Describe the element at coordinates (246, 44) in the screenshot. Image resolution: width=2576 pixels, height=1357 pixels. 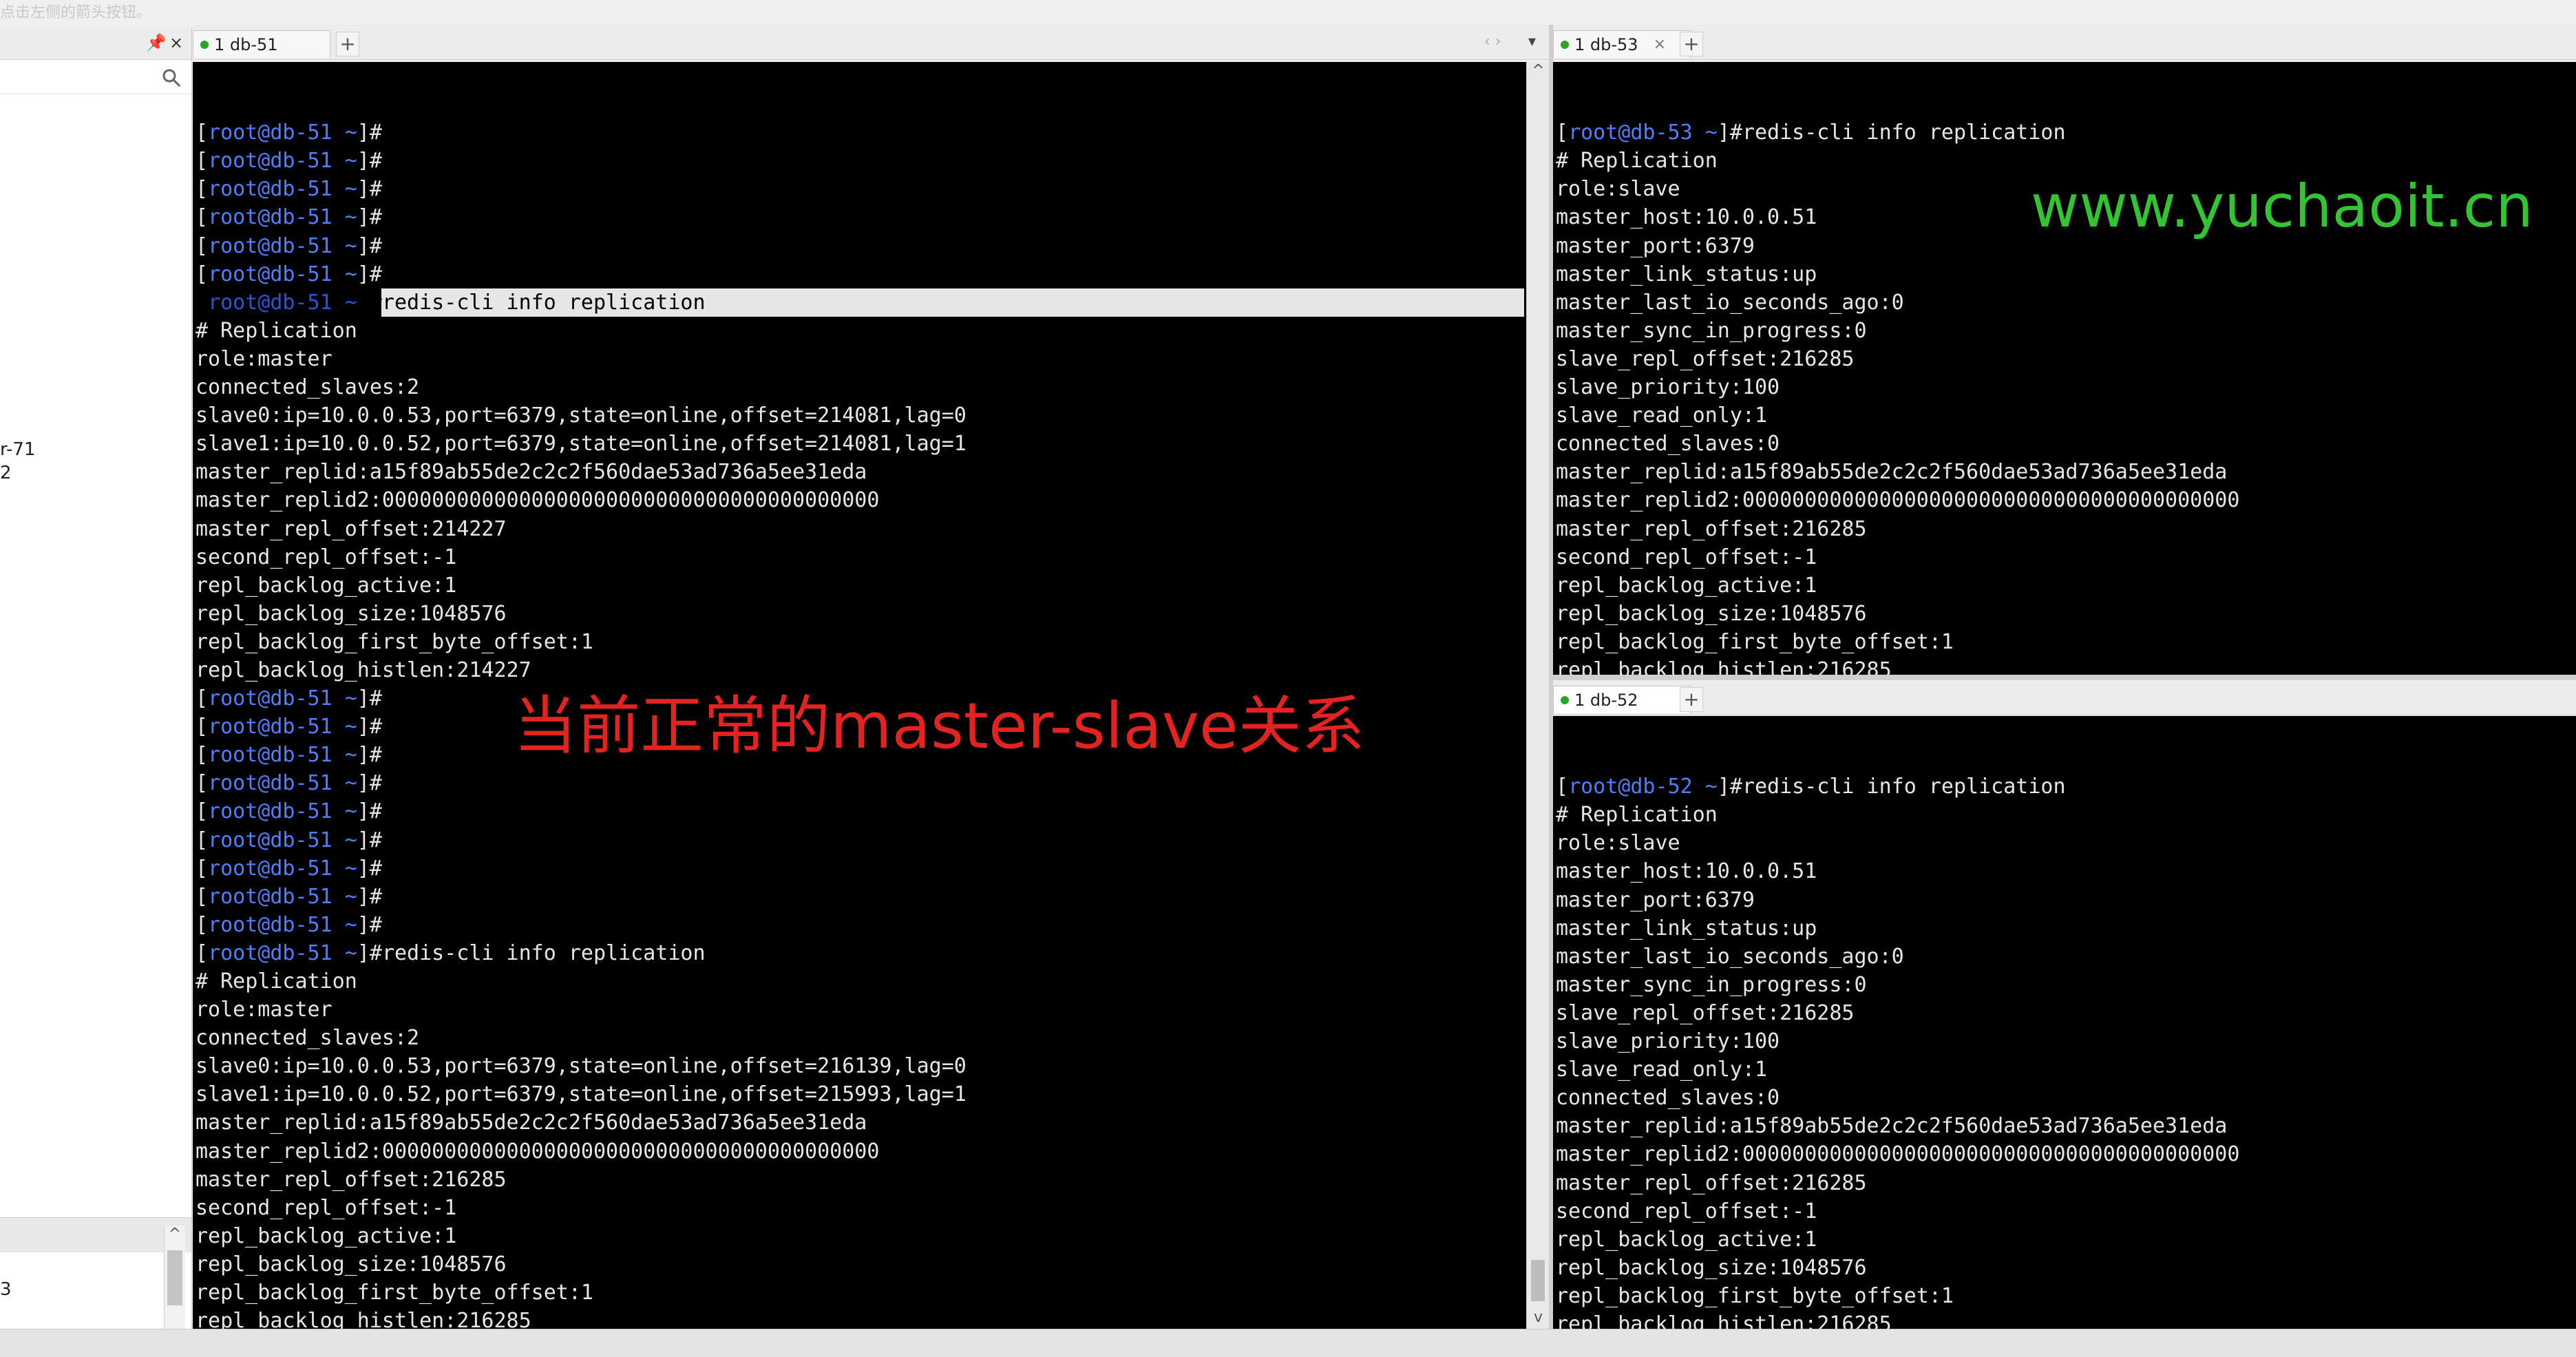
I see `tab-label: 1 db-51` at that location.